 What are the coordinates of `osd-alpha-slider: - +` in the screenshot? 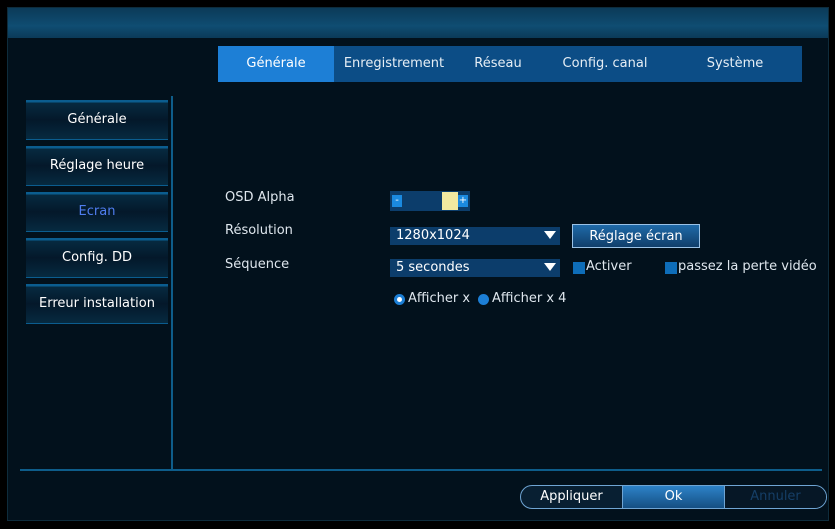 It's located at (430, 201).